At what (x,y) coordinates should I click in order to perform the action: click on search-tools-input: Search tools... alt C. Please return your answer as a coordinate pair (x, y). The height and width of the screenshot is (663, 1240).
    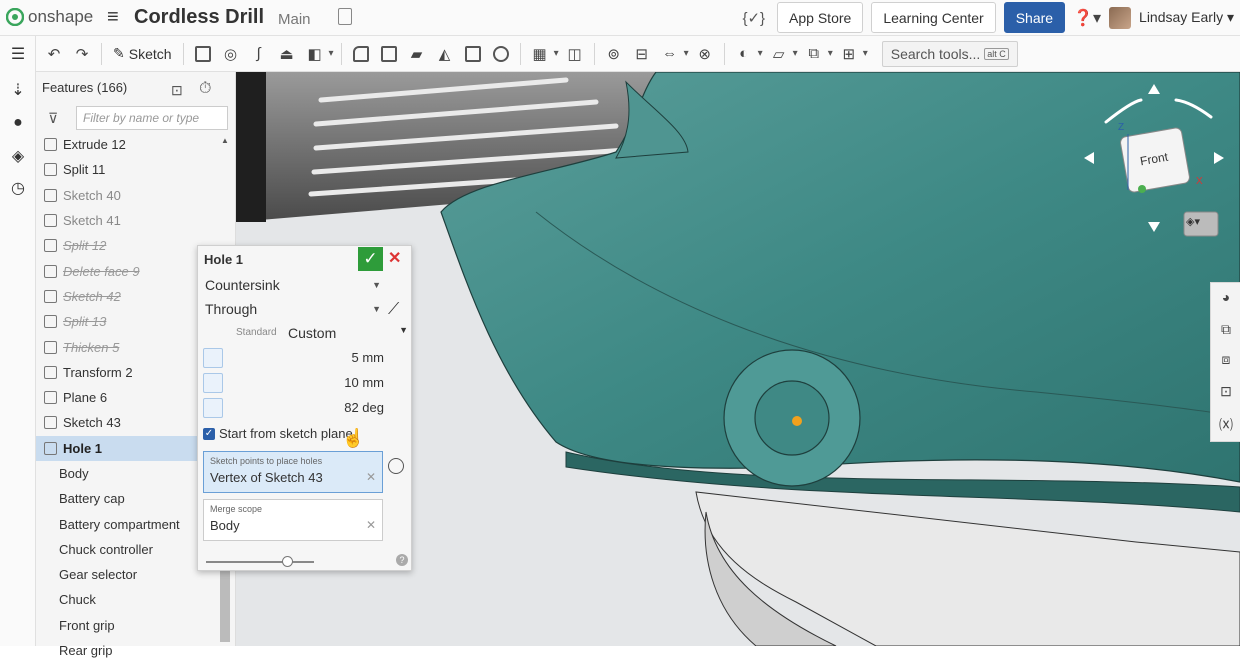
    Looking at the image, I should click on (949, 53).